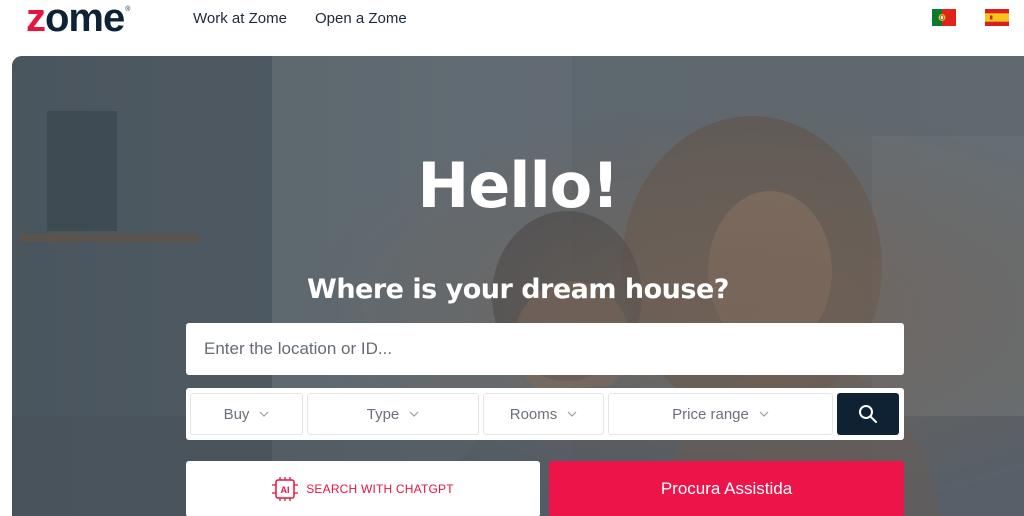 This screenshot has width=1024, height=516. I want to click on registered-mark: ®, so click(128, 9).